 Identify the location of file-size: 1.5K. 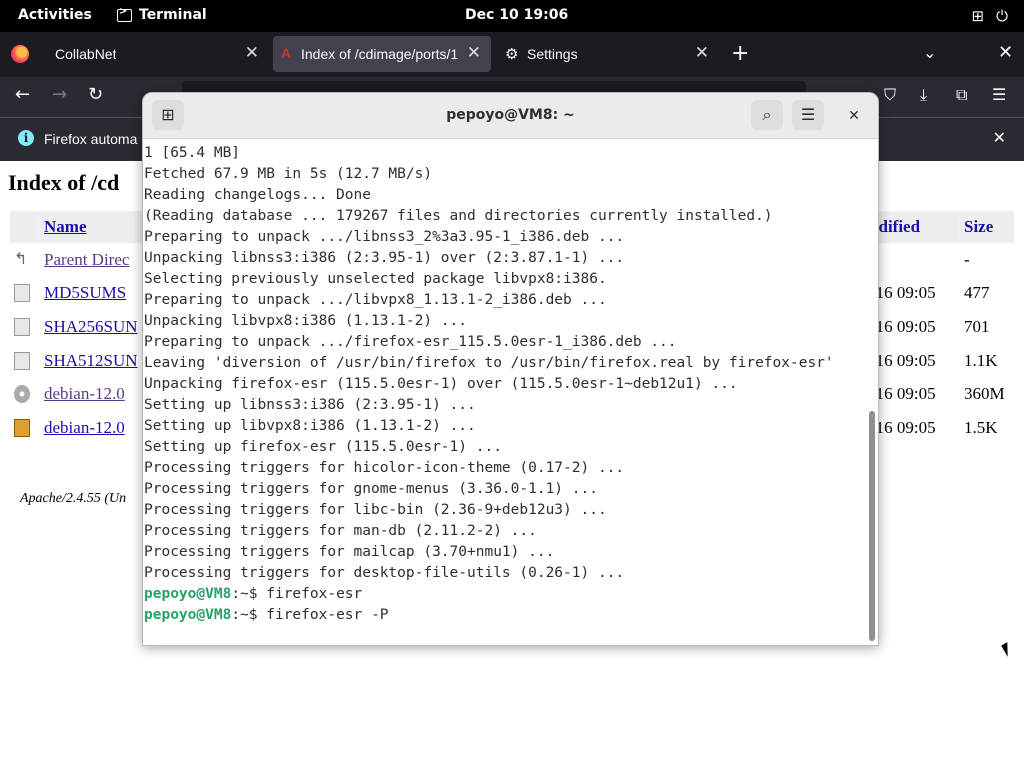
(981, 427).